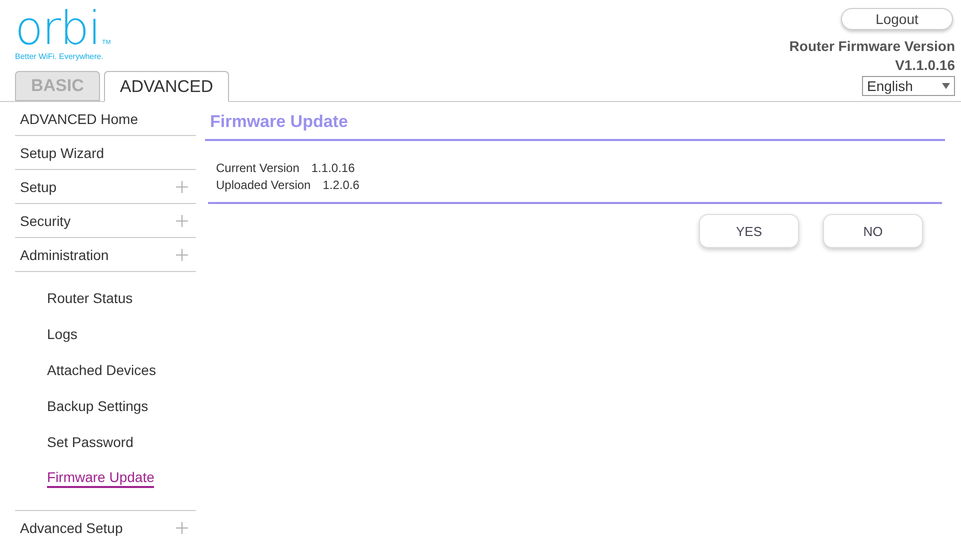 This screenshot has width=961, height=544. Describe the element at coordinates (121, 442) in the screenshot. I see `submenu-item: Set Password` at that location.